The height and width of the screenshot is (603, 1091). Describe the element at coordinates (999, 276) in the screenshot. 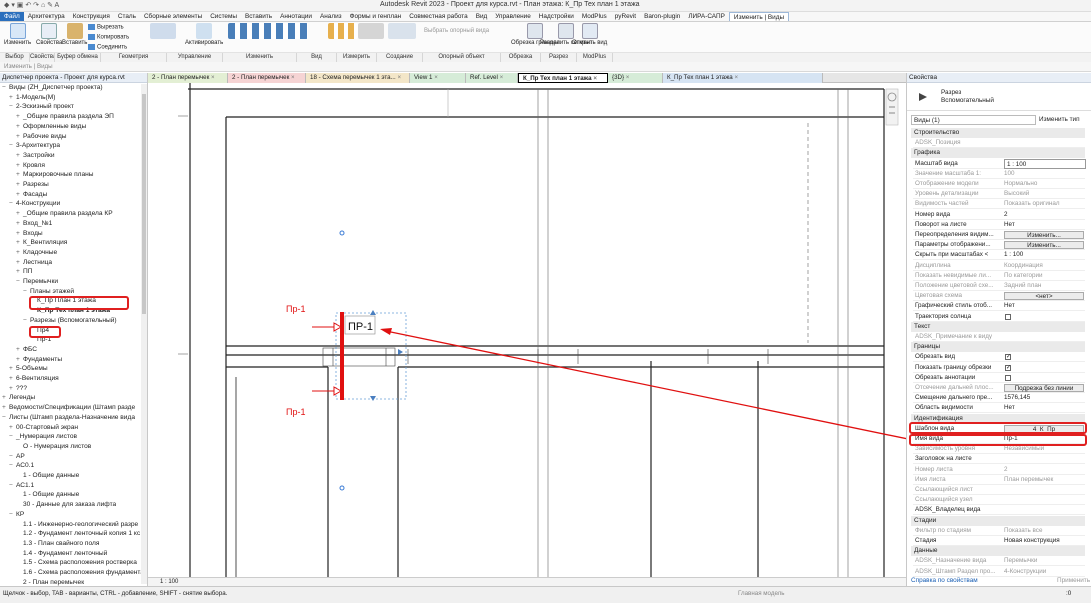

I see `property-row: Показать невидимые ли... По категории` at that location.